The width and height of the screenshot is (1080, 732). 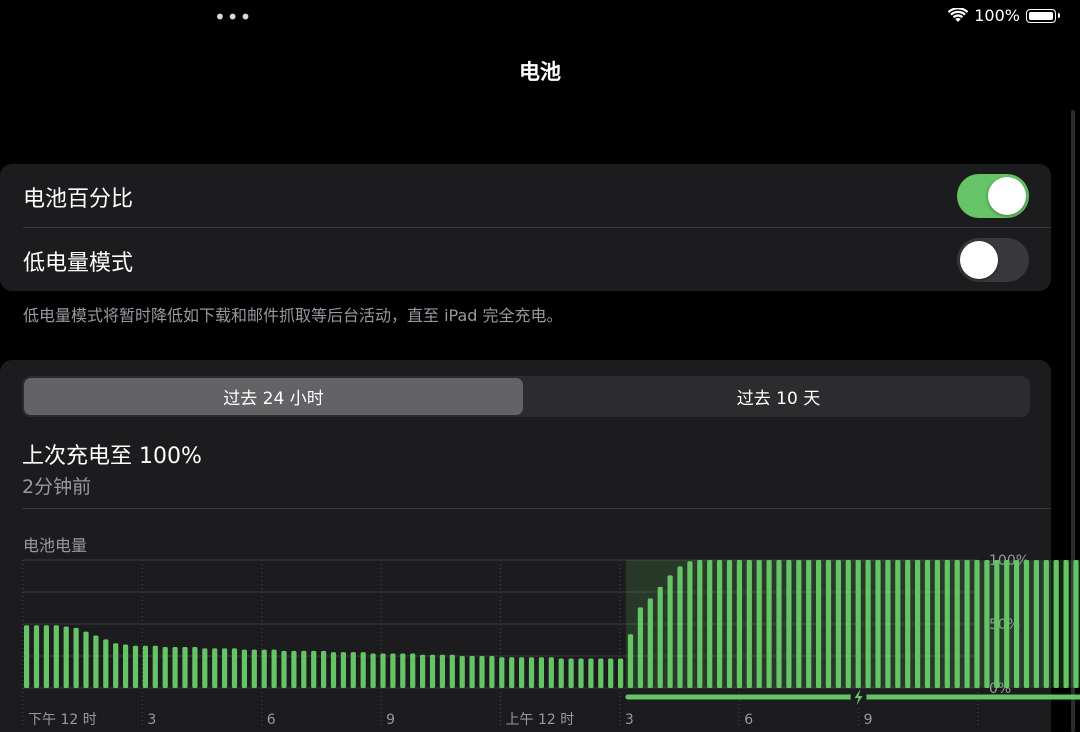 I want to click on charging-highlight, so click(x=852, y=624).